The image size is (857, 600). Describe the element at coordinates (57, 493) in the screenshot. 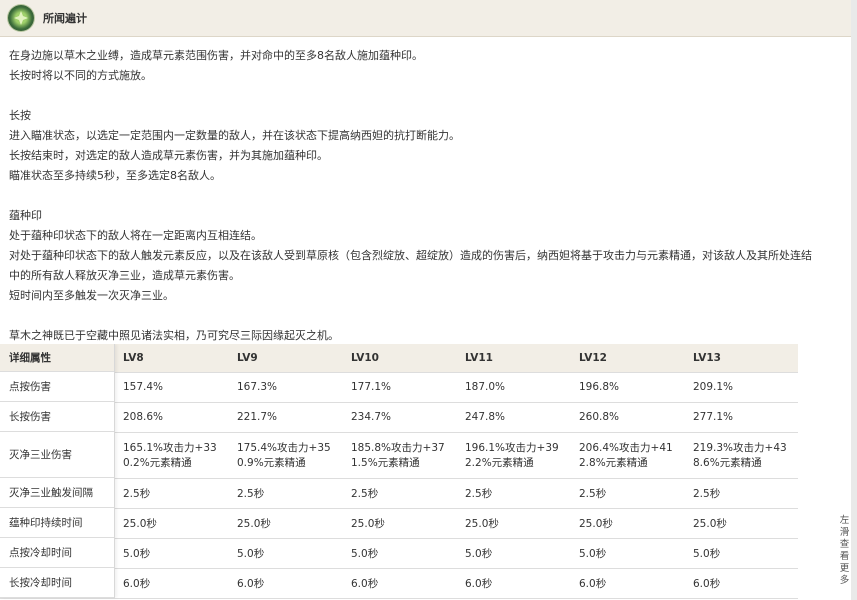

I see `row-label: 灭净三业触发间隔` at that location.